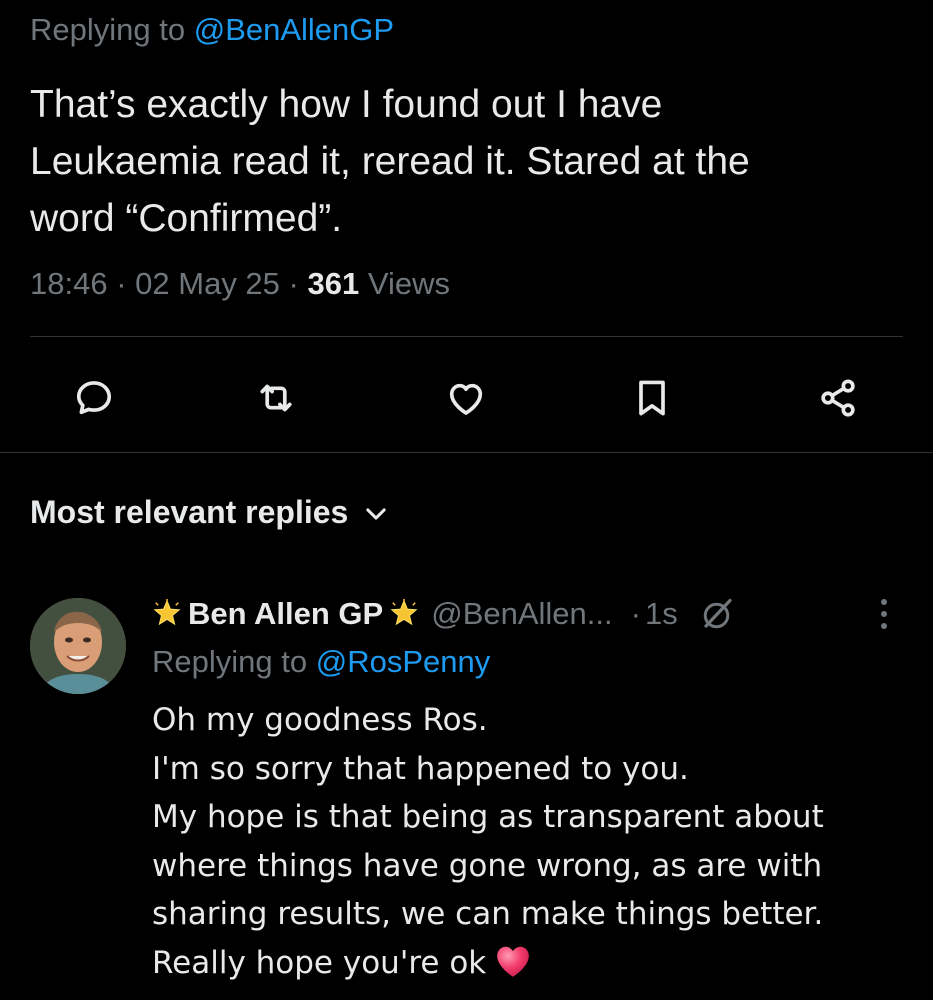  Describe the element at coordinates (186, 218) in the screenshot. I see `tweet-text-line: word “Confirmed”.` at that location.